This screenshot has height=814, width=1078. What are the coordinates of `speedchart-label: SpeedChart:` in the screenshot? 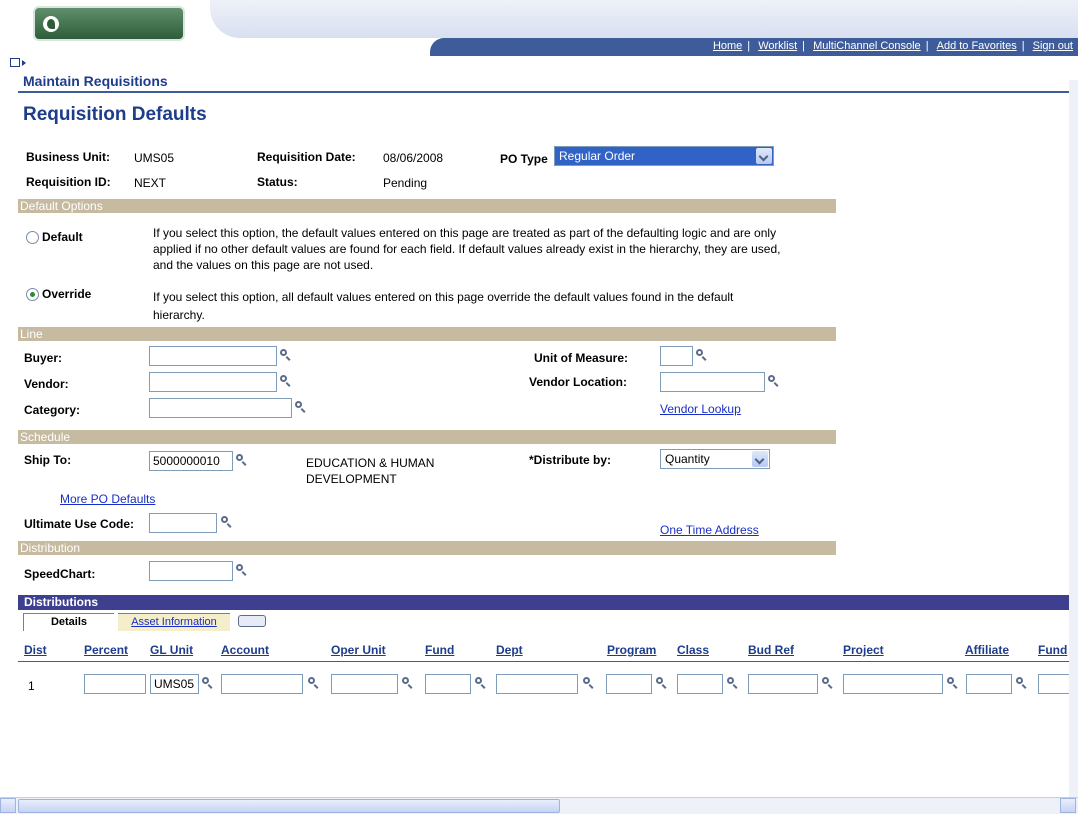 It's located at (60, 574).